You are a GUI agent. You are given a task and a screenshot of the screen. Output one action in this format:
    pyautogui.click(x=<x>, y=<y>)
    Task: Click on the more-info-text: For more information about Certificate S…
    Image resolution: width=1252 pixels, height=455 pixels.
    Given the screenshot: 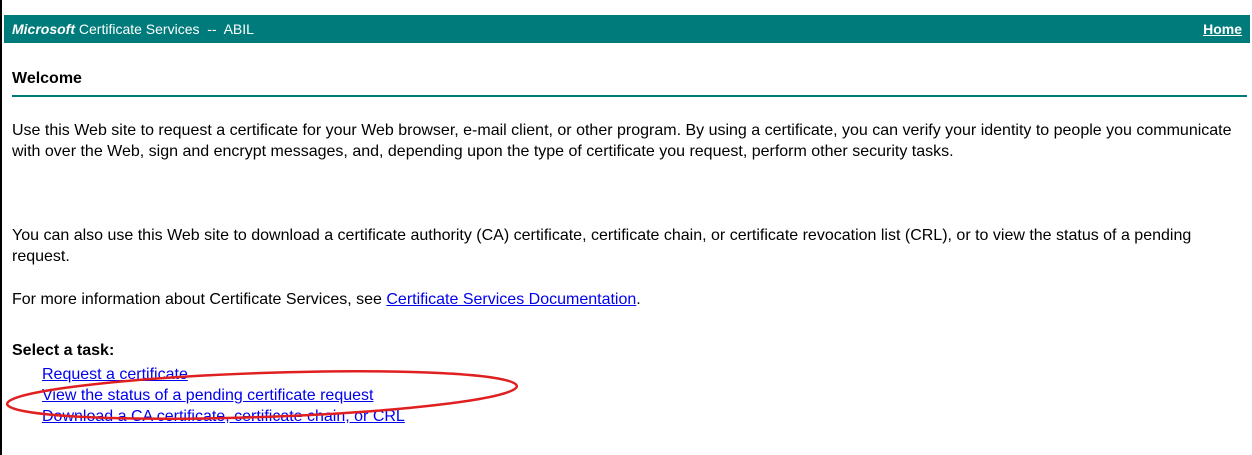 What is the action you would take?
    pyautogui.click(x=199, y=299)
    